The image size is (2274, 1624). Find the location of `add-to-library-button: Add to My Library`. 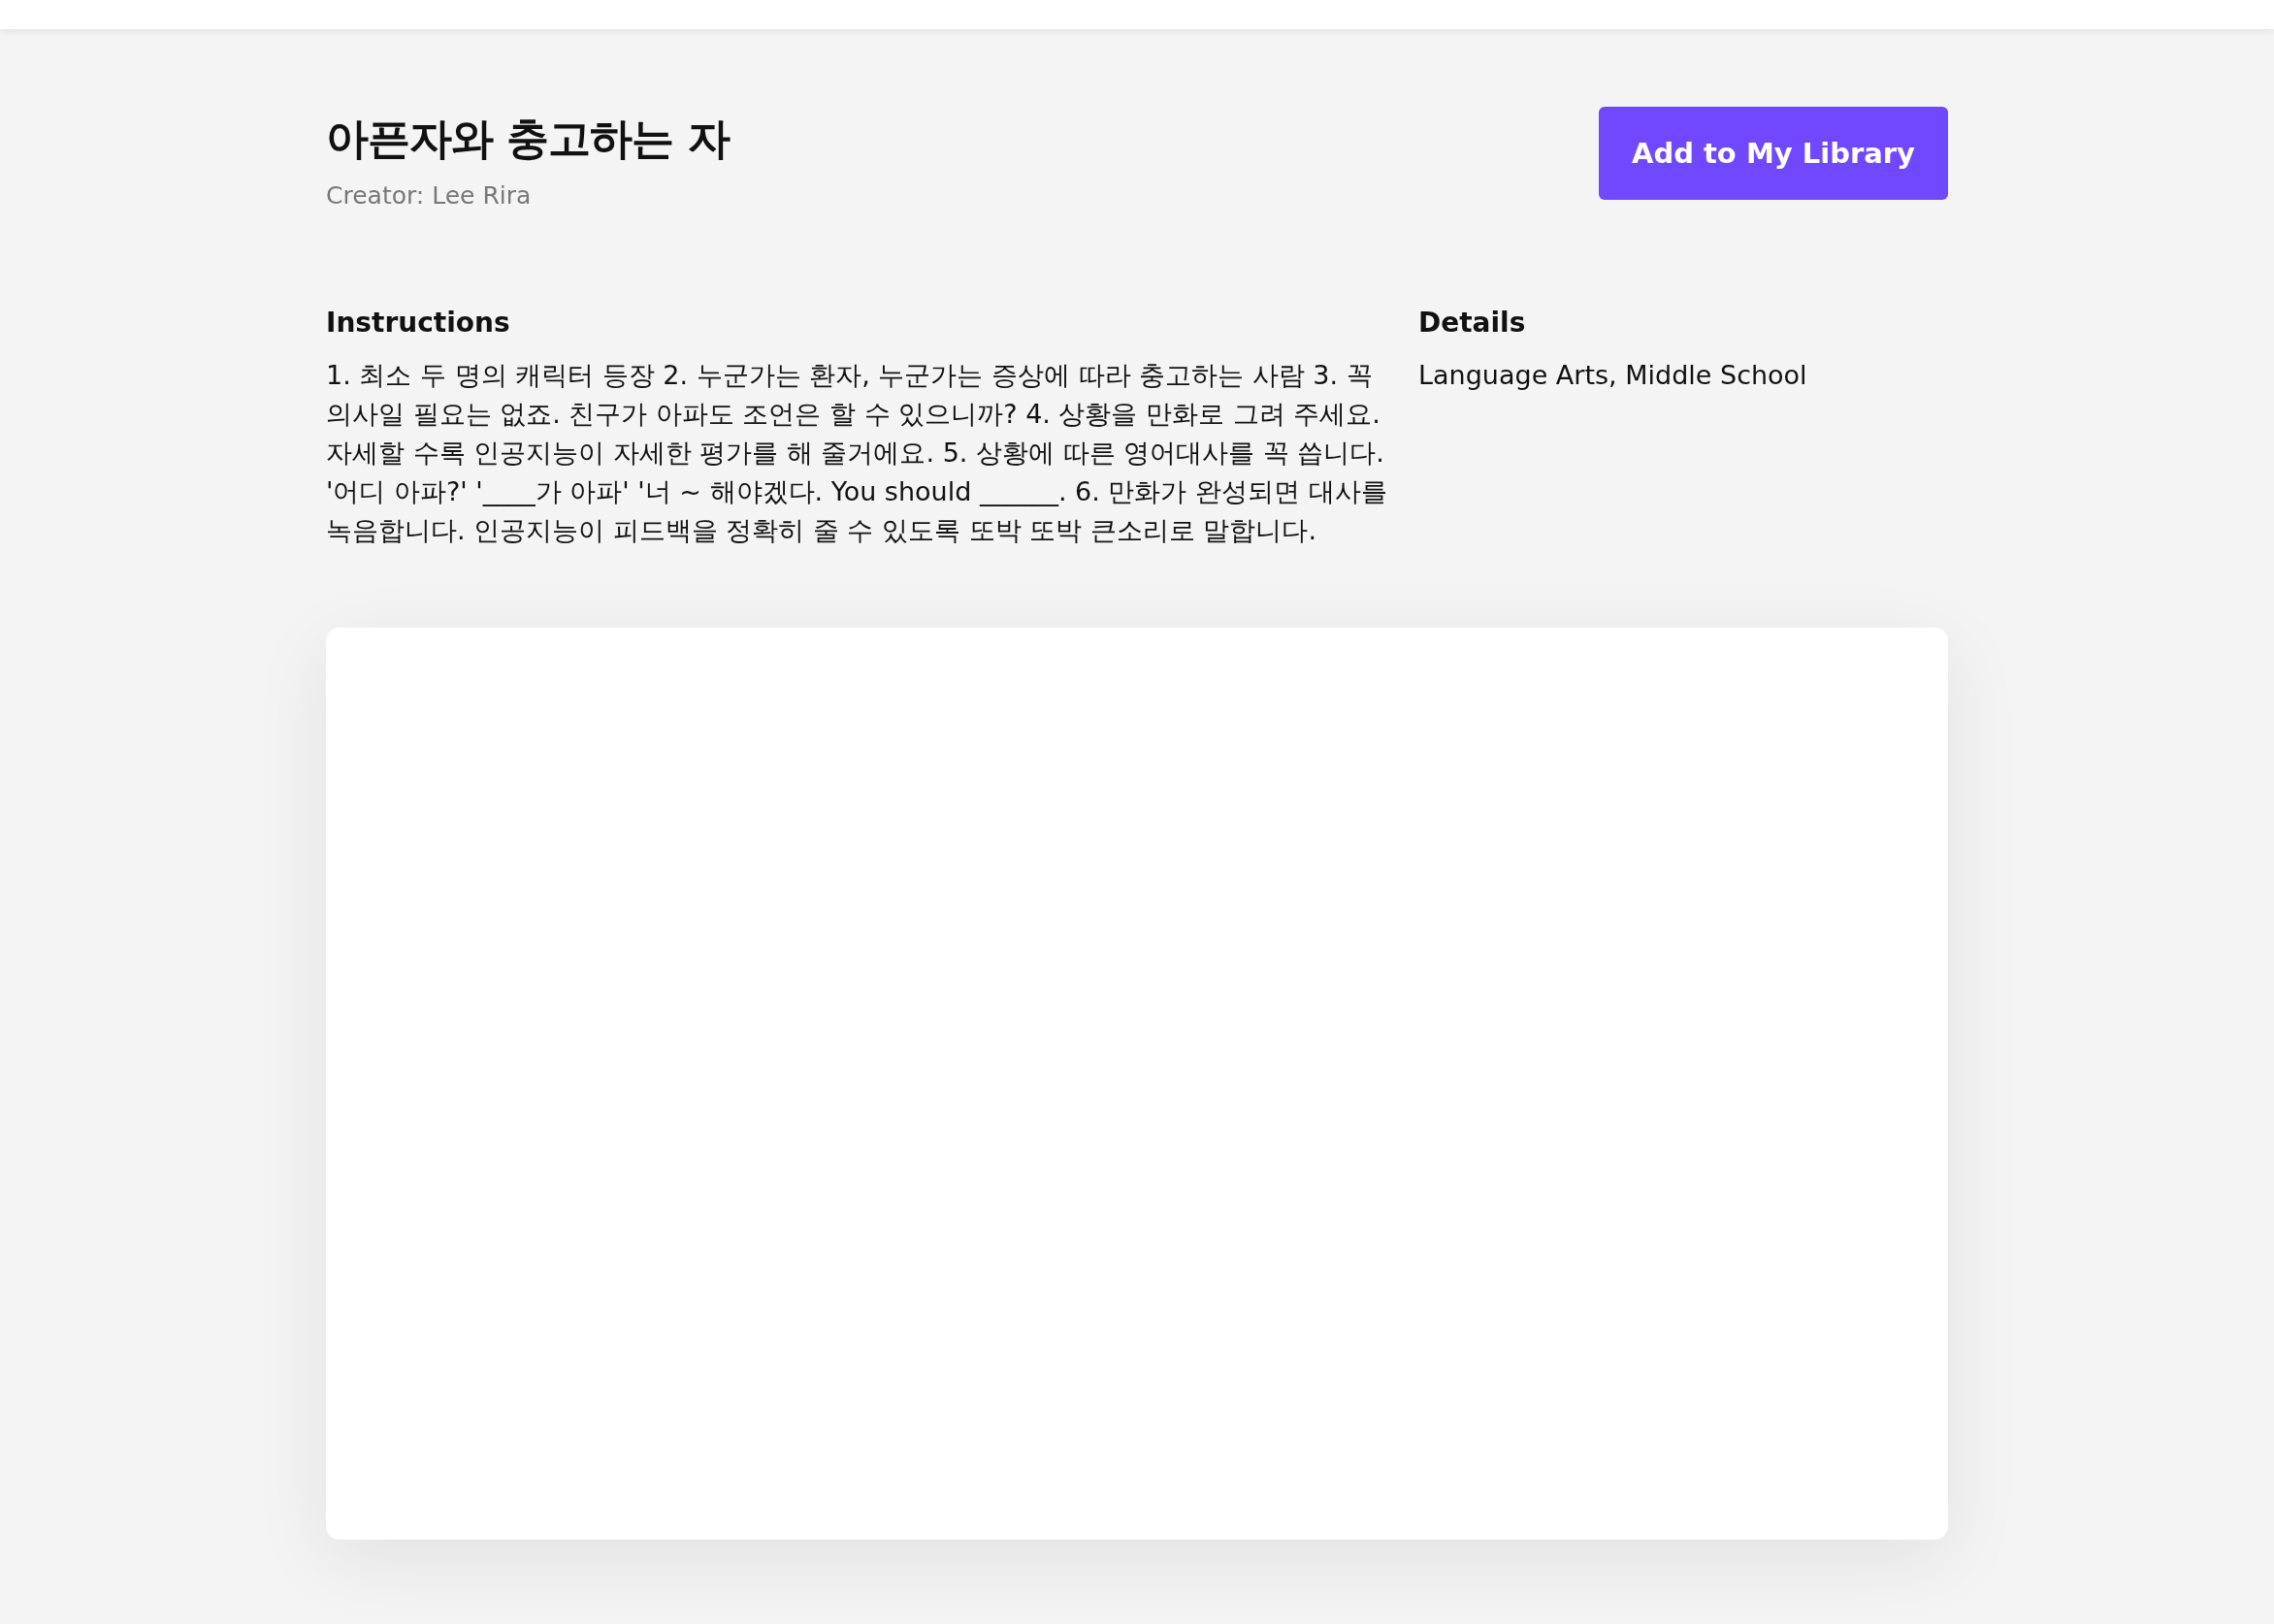

add-to-library-button: Add to My Library is located at coordinates (1773, 153).